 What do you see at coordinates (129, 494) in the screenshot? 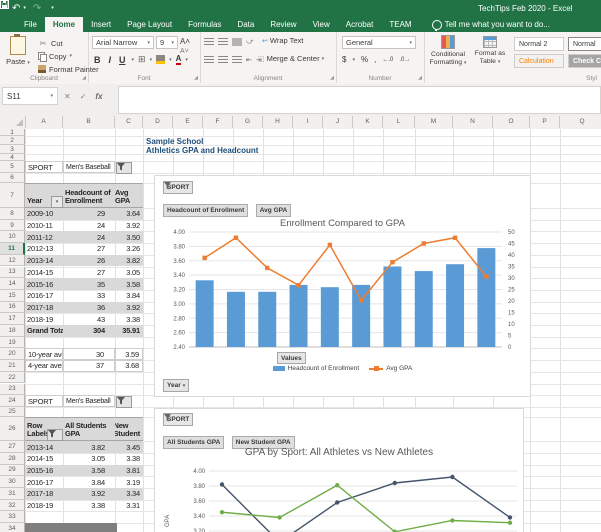
I see `pivot2-row4-value2: 3.34` at bounding box center [129, 494].